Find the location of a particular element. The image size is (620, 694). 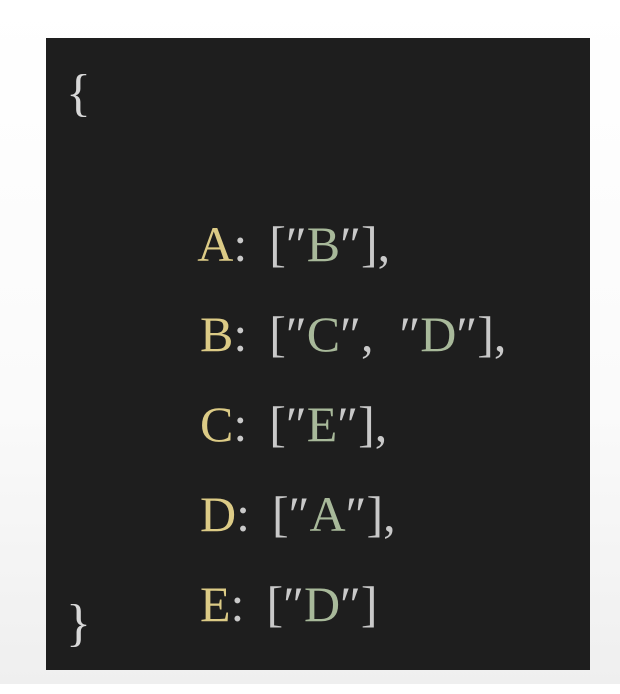

colon: : is located at coordinates (237, 604).